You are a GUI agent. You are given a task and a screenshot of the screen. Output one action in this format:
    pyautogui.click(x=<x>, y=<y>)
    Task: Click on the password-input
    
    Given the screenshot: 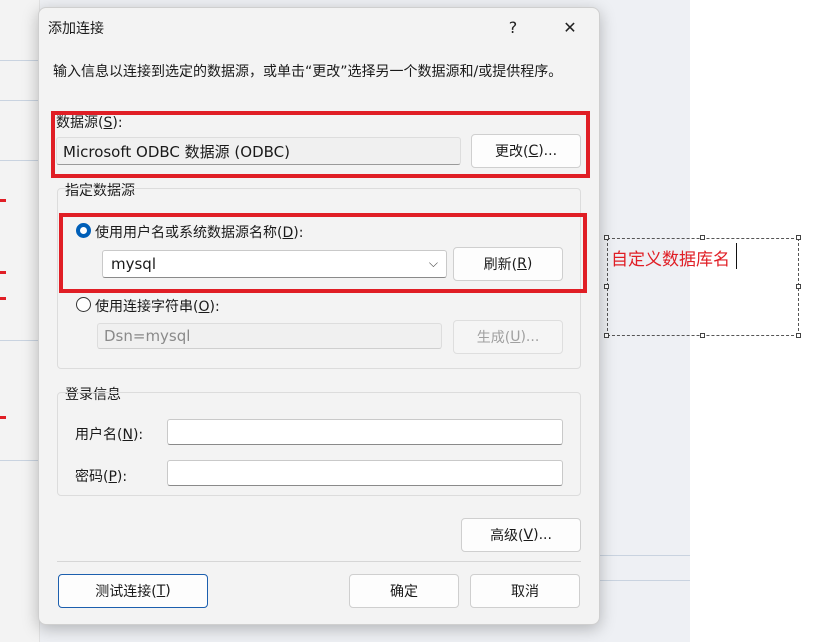 What is the action you would take?
    pyautogui.click(x=365, y=473)
    